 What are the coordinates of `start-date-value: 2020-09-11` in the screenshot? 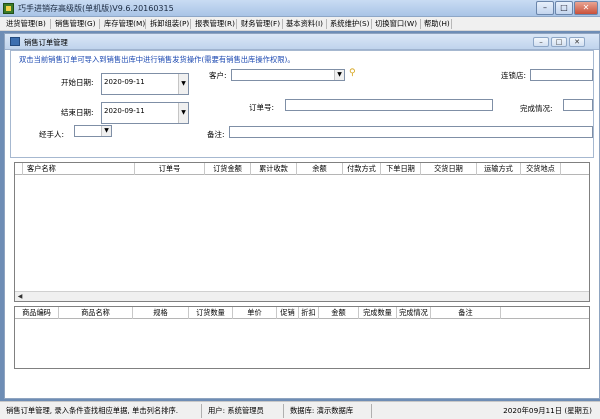 It's located at (124, 82).